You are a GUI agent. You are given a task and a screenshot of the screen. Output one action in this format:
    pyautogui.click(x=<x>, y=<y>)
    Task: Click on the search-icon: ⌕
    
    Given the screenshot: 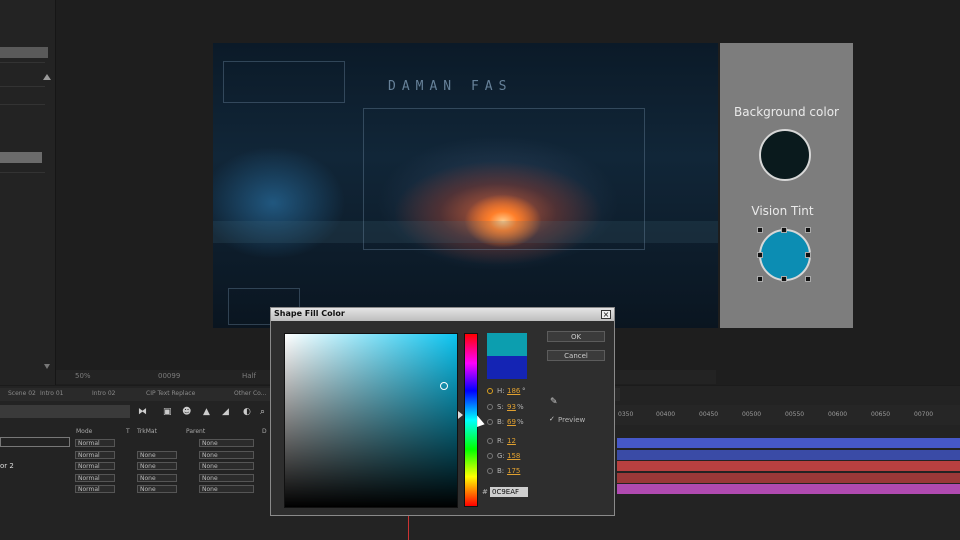 What is the action you would take?
    pyautogui.click(x=262, y=412)
    